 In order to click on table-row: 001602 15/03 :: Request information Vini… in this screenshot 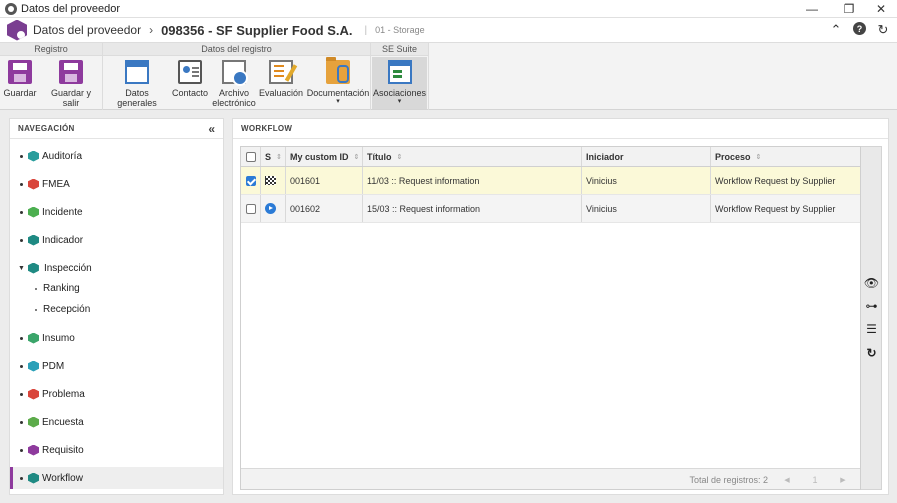, I will do `click(550, 209)`.